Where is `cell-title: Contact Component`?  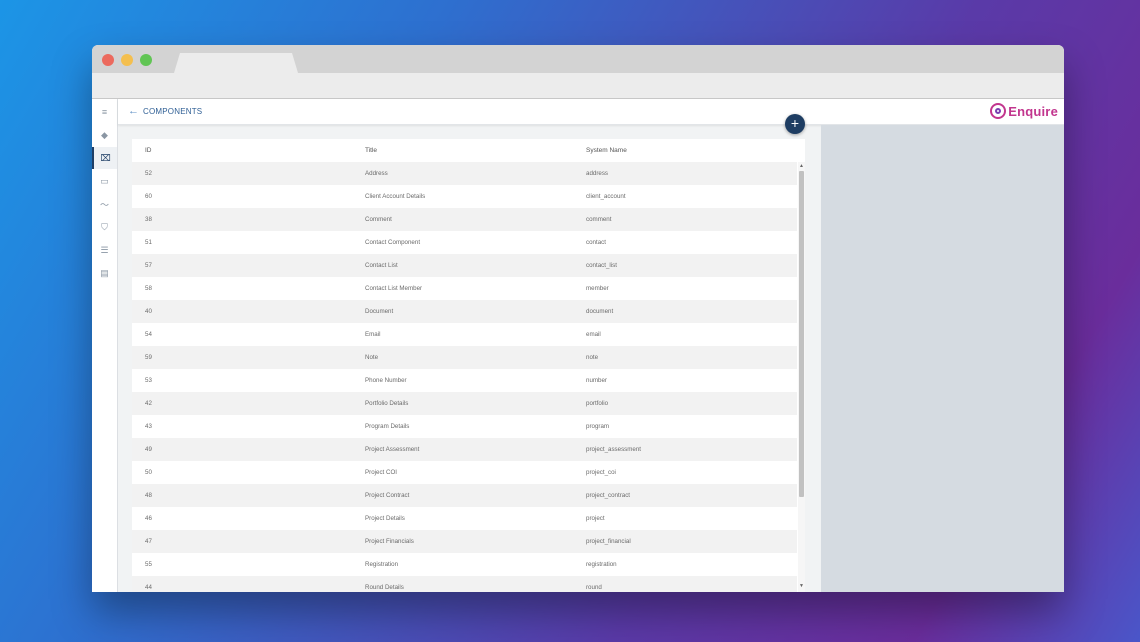
cell-title: Contact Component is located at coordinates (393, 242).